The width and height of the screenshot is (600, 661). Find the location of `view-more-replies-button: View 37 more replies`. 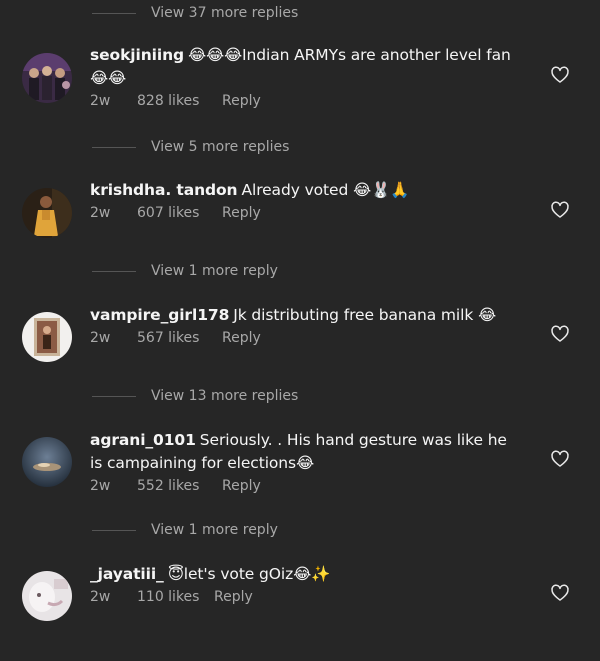

view-more-replies-button: View 37 more replies is located at coordinates (195, 13).